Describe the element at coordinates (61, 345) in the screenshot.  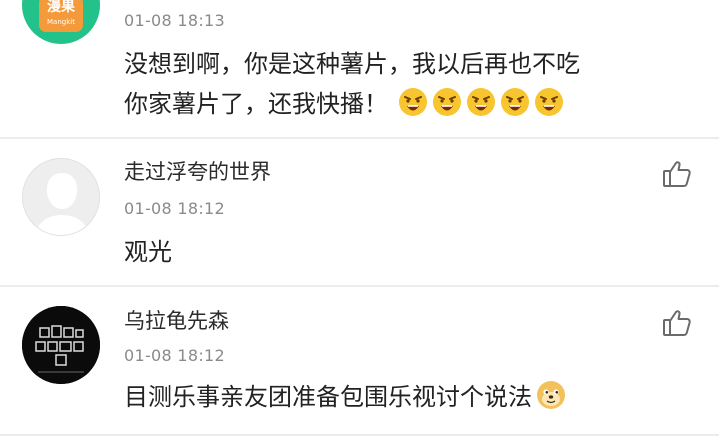
I see `avatar` at that location.